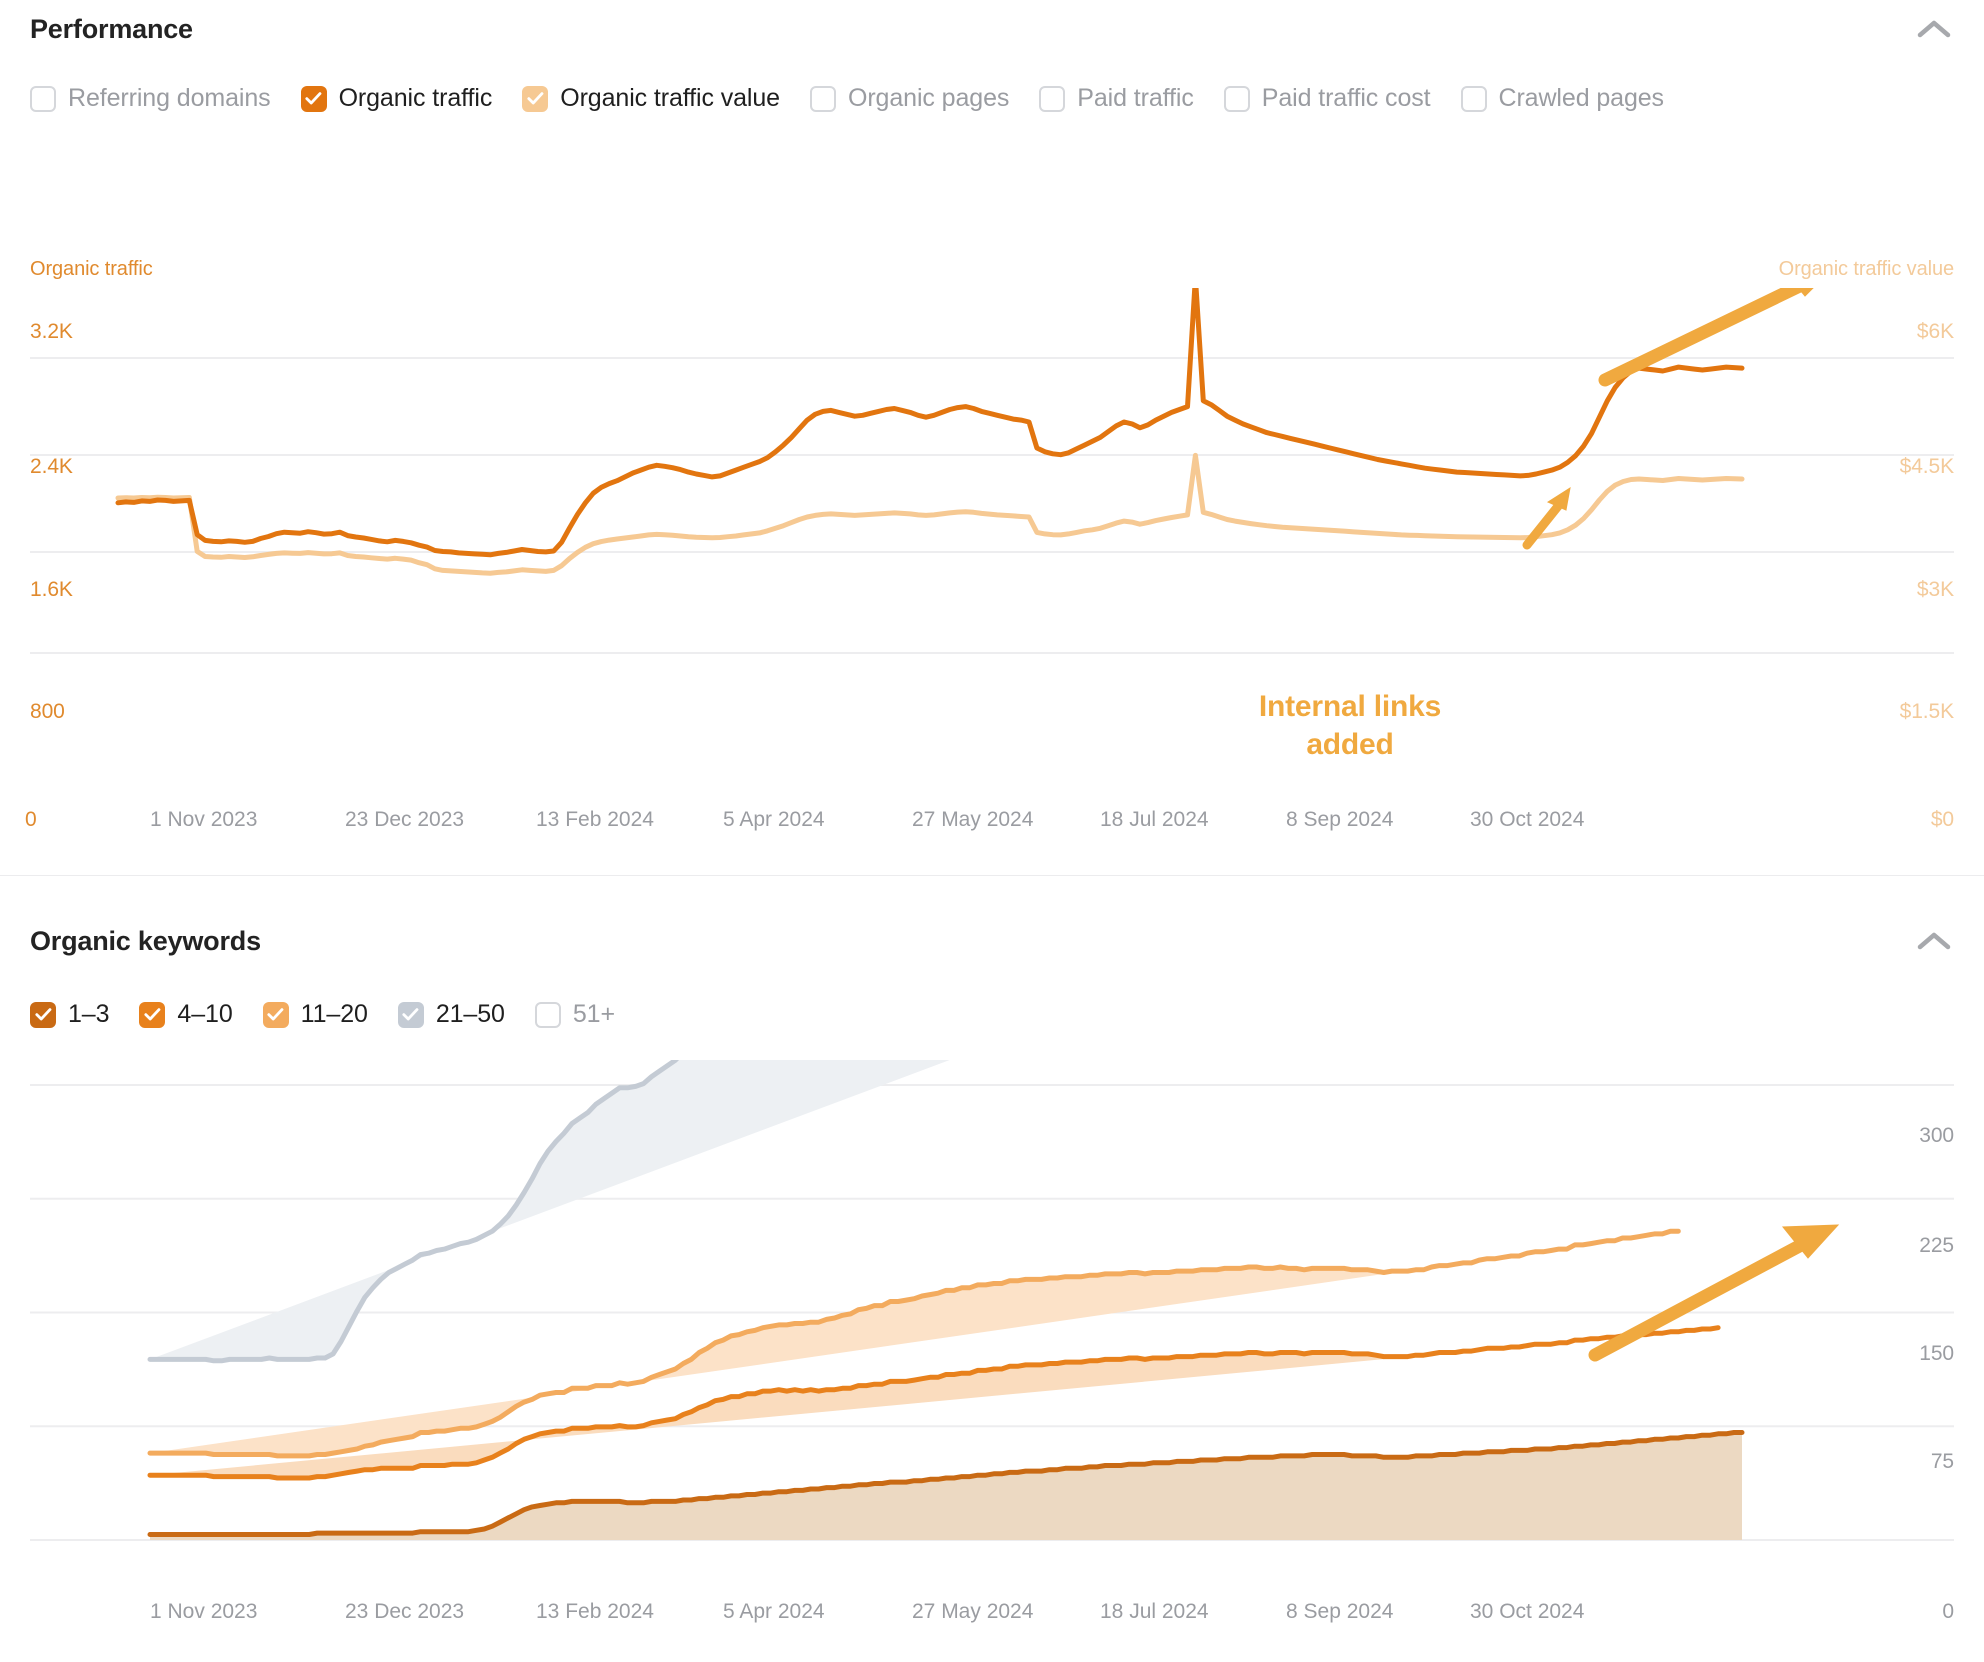 This screenshot has width=1984, height=1662. I want to click on bucket-label: 21–50, so click(470, 1014).